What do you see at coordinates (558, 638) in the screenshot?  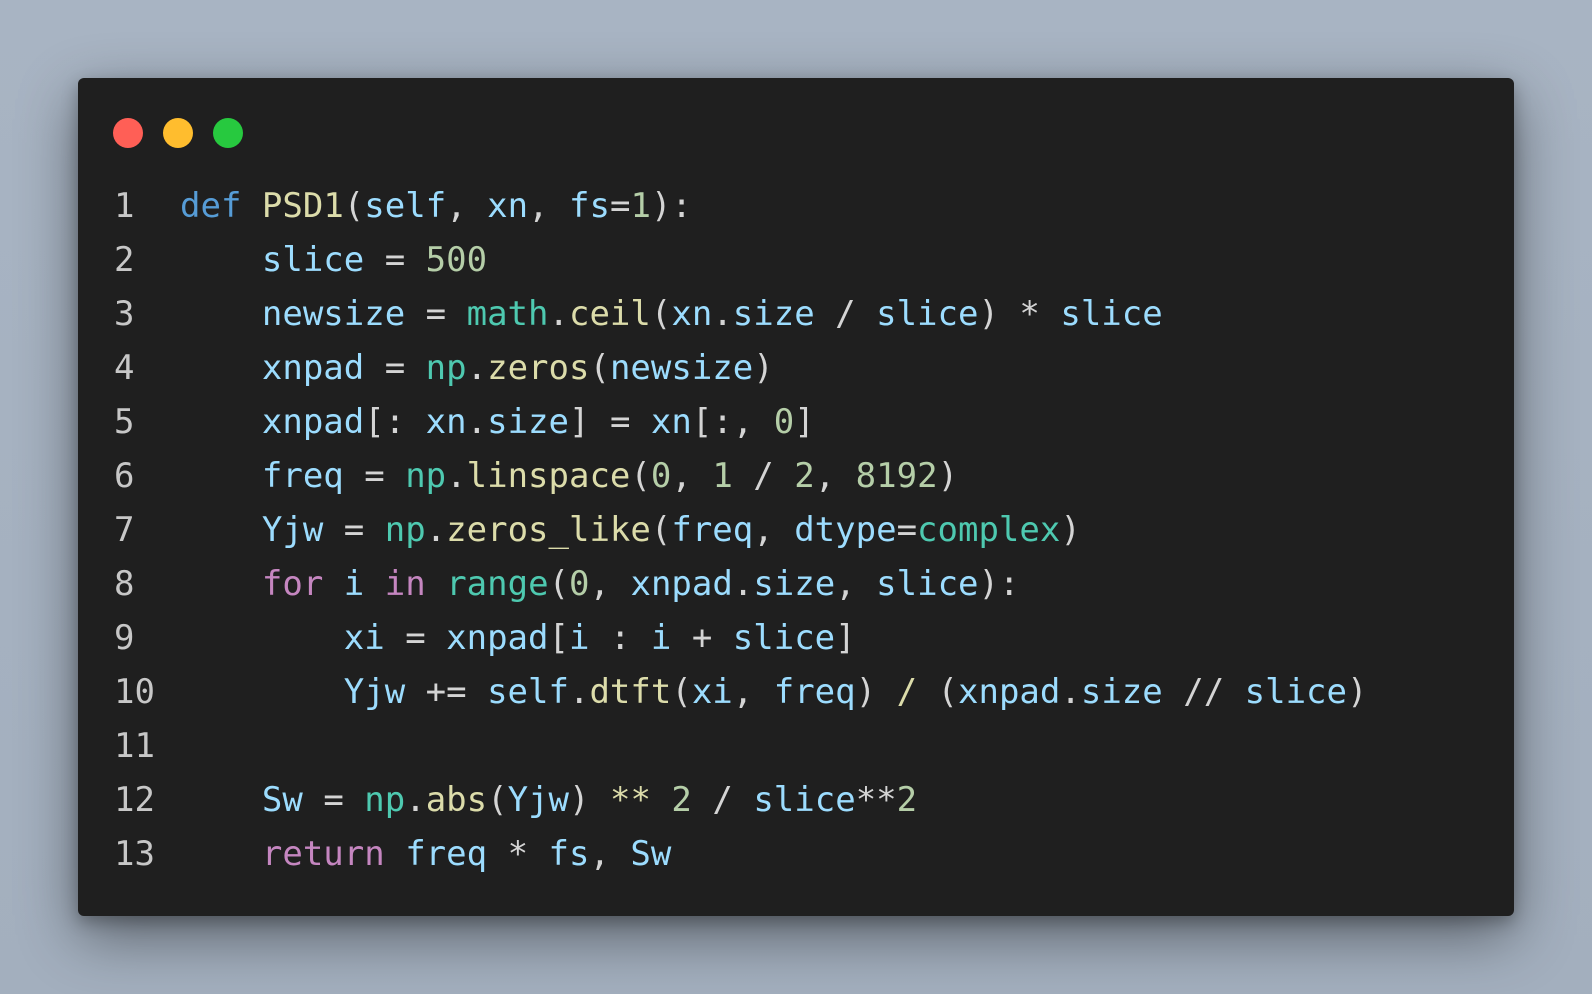 I see `code-token: [` at bounding box center [558, 638].